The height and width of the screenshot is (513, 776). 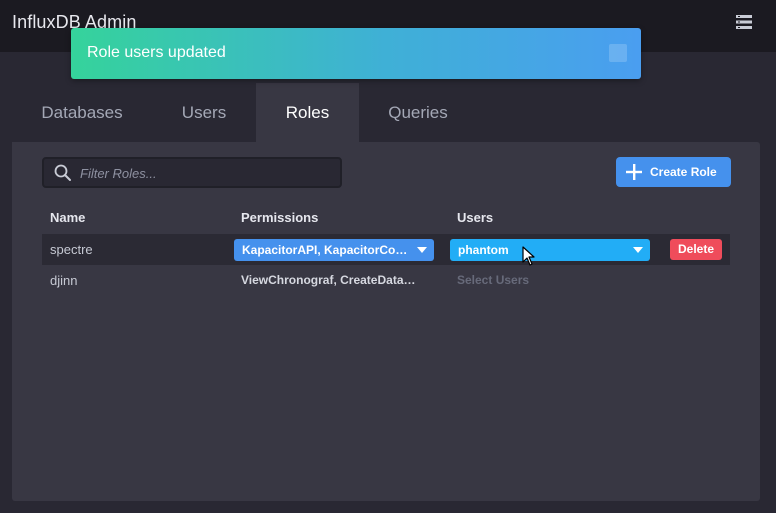 What do you see at coordinates (683, 172) in the screenshot?
I see `create-role-label: Create Role` at bounding box center [683, 172].